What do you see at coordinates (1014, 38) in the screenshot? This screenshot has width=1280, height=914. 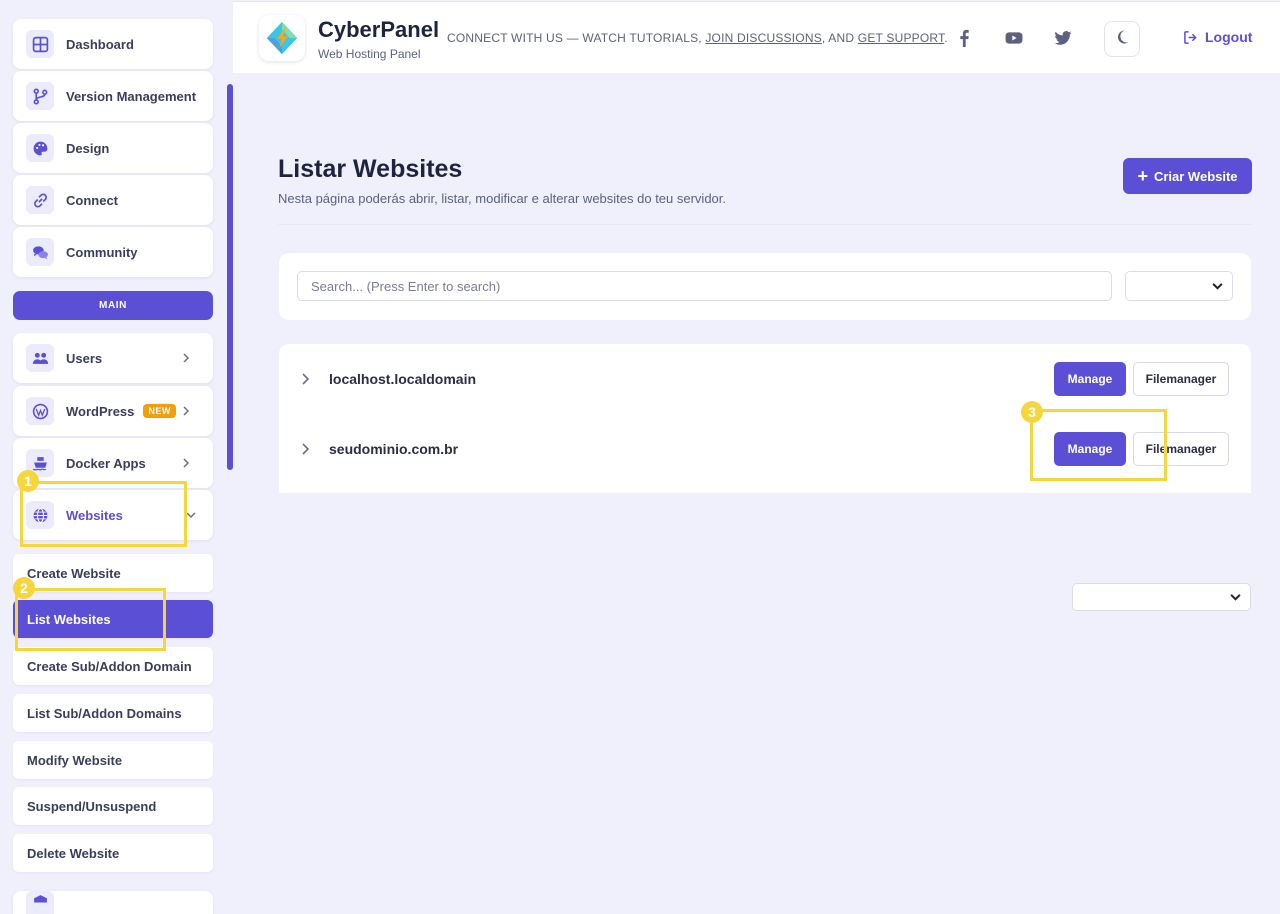 I see `youtube-icon` at bounding box center [1014, 38].